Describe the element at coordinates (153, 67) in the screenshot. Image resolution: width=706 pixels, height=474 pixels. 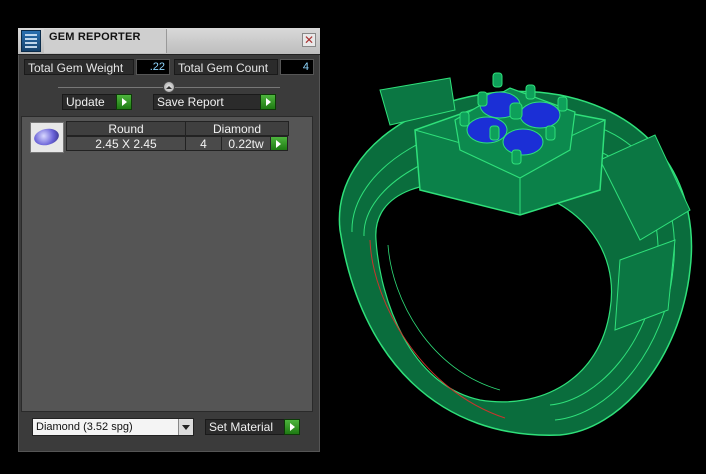
I see `total-gem-weight-value: .22` at that location.